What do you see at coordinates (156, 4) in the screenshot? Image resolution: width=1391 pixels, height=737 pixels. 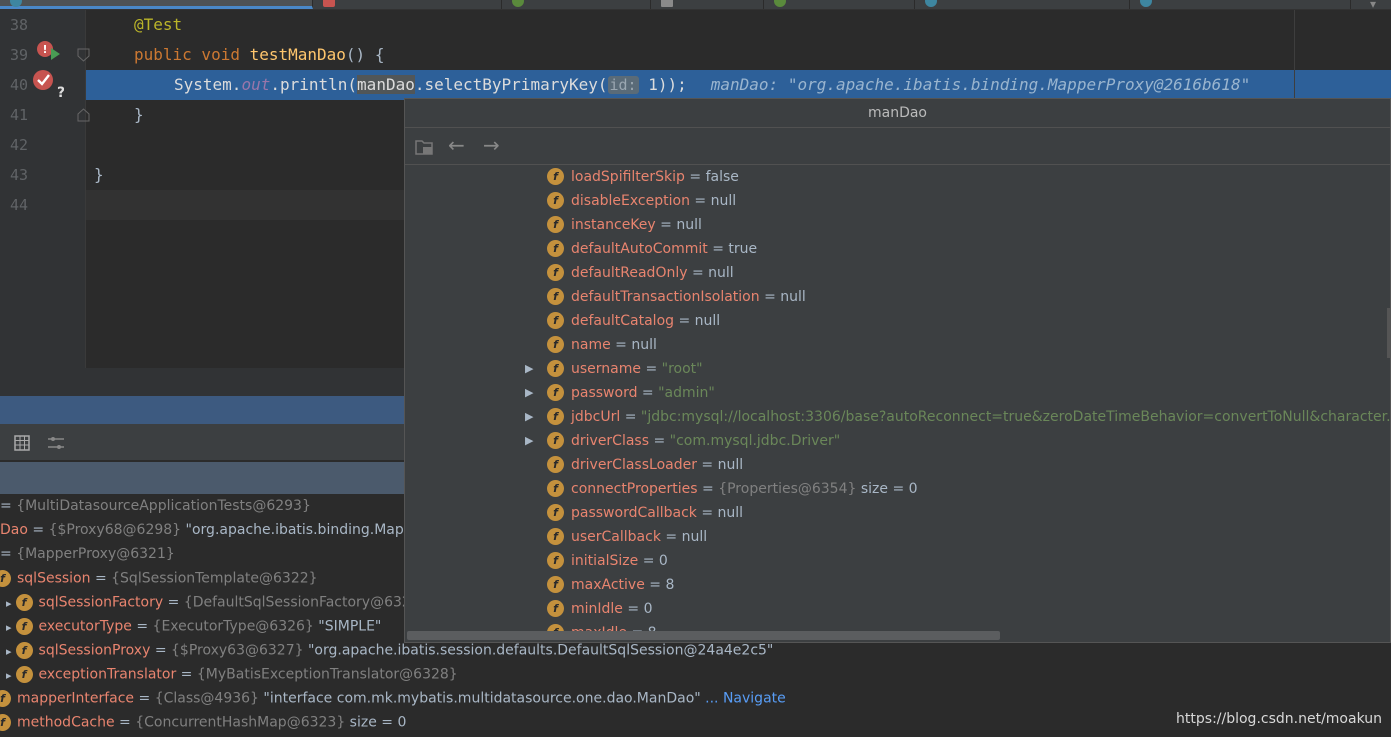 I see `editor-tab-active` at bounding box center [156, 4].